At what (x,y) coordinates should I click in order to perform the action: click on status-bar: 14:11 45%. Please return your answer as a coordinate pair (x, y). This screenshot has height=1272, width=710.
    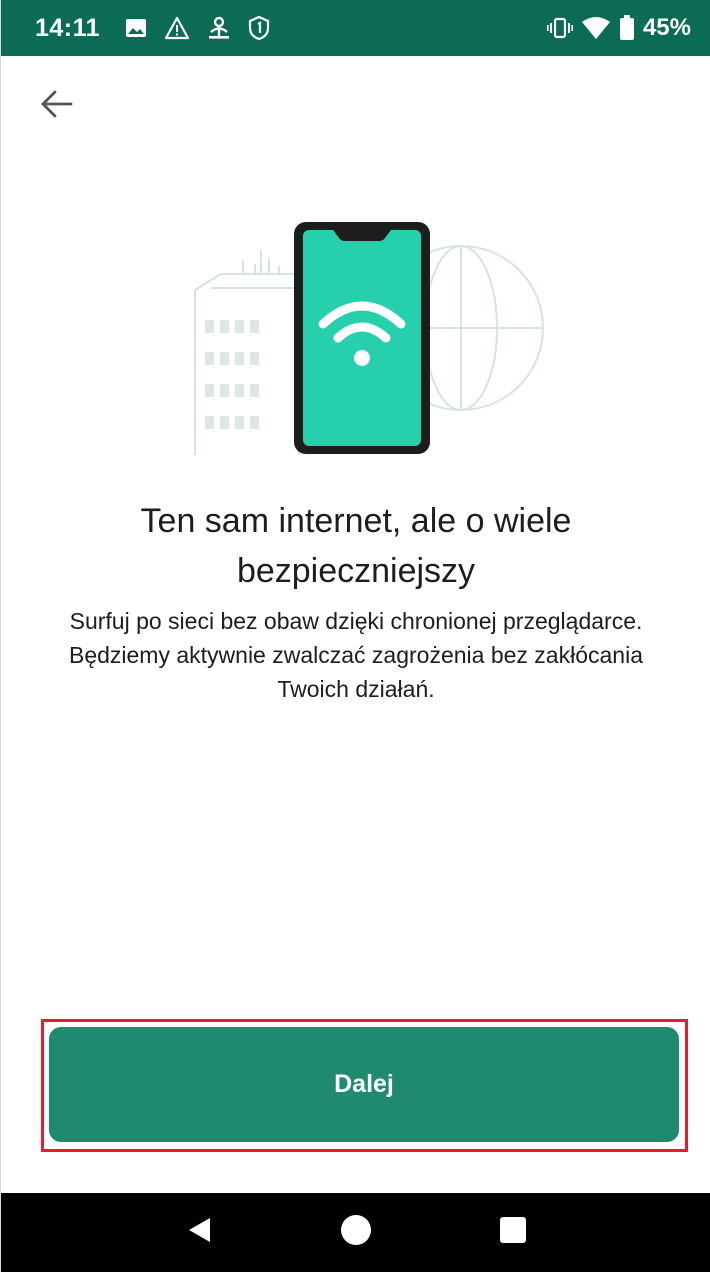
    Looking at the image, I should click on (355, 28).